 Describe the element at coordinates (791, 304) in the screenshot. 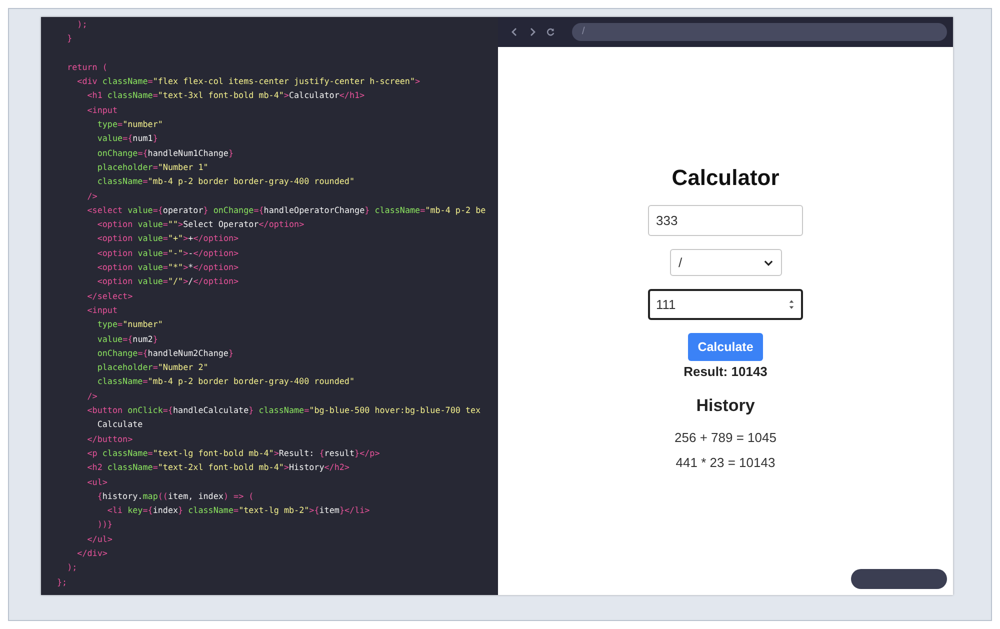

I see `spinner-icon` at that location.